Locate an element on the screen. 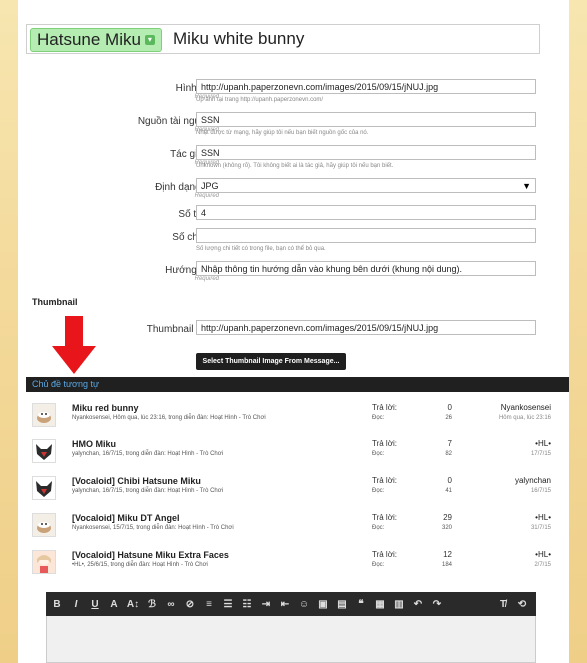 The height and width of the screenshot is (663, 587). smiley-icon: ☺ is located at coordinates (304, 604).